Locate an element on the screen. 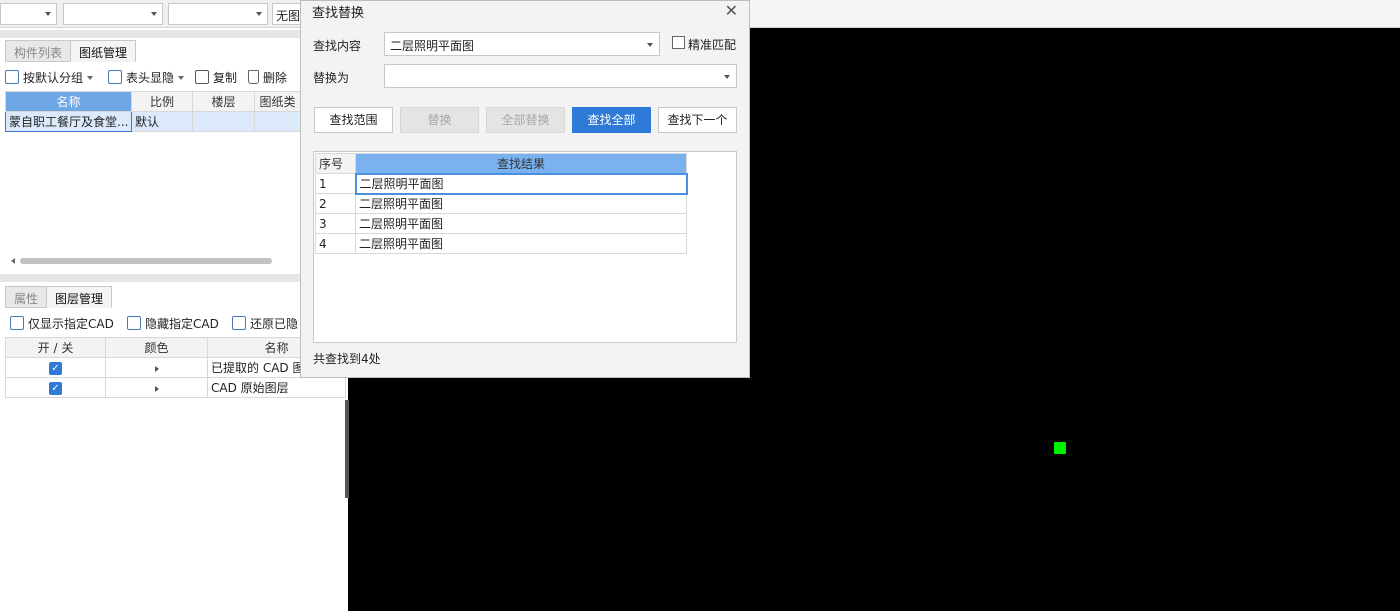  table-row: 4 二层照明平面图 is located at coordinates (501, 243).